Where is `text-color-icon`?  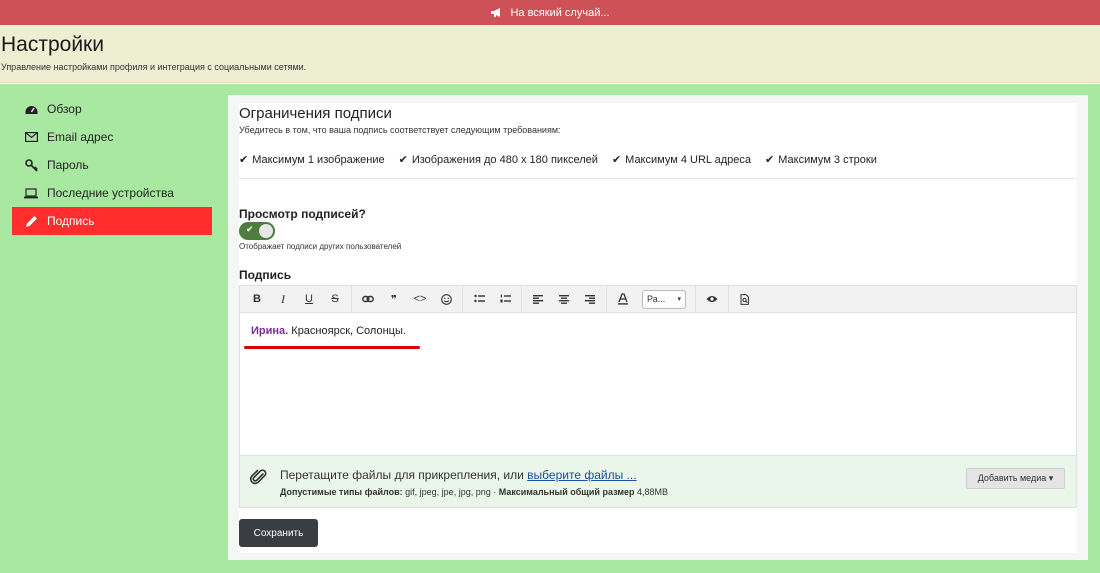 text-color-icon is located at coordinates (623, 299).